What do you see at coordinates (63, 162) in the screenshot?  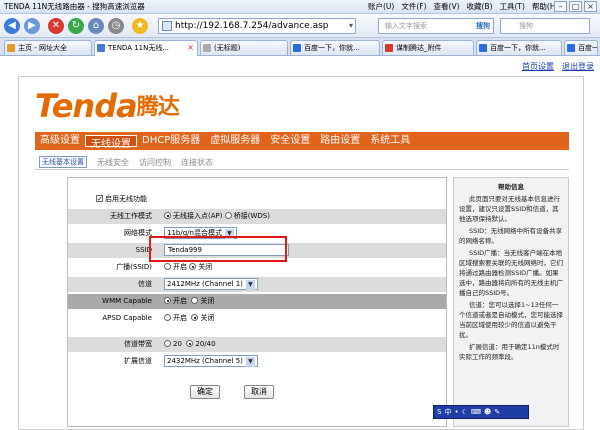 I see `subnav-basic: 无线基本设置` at bounding box center [63, 162].